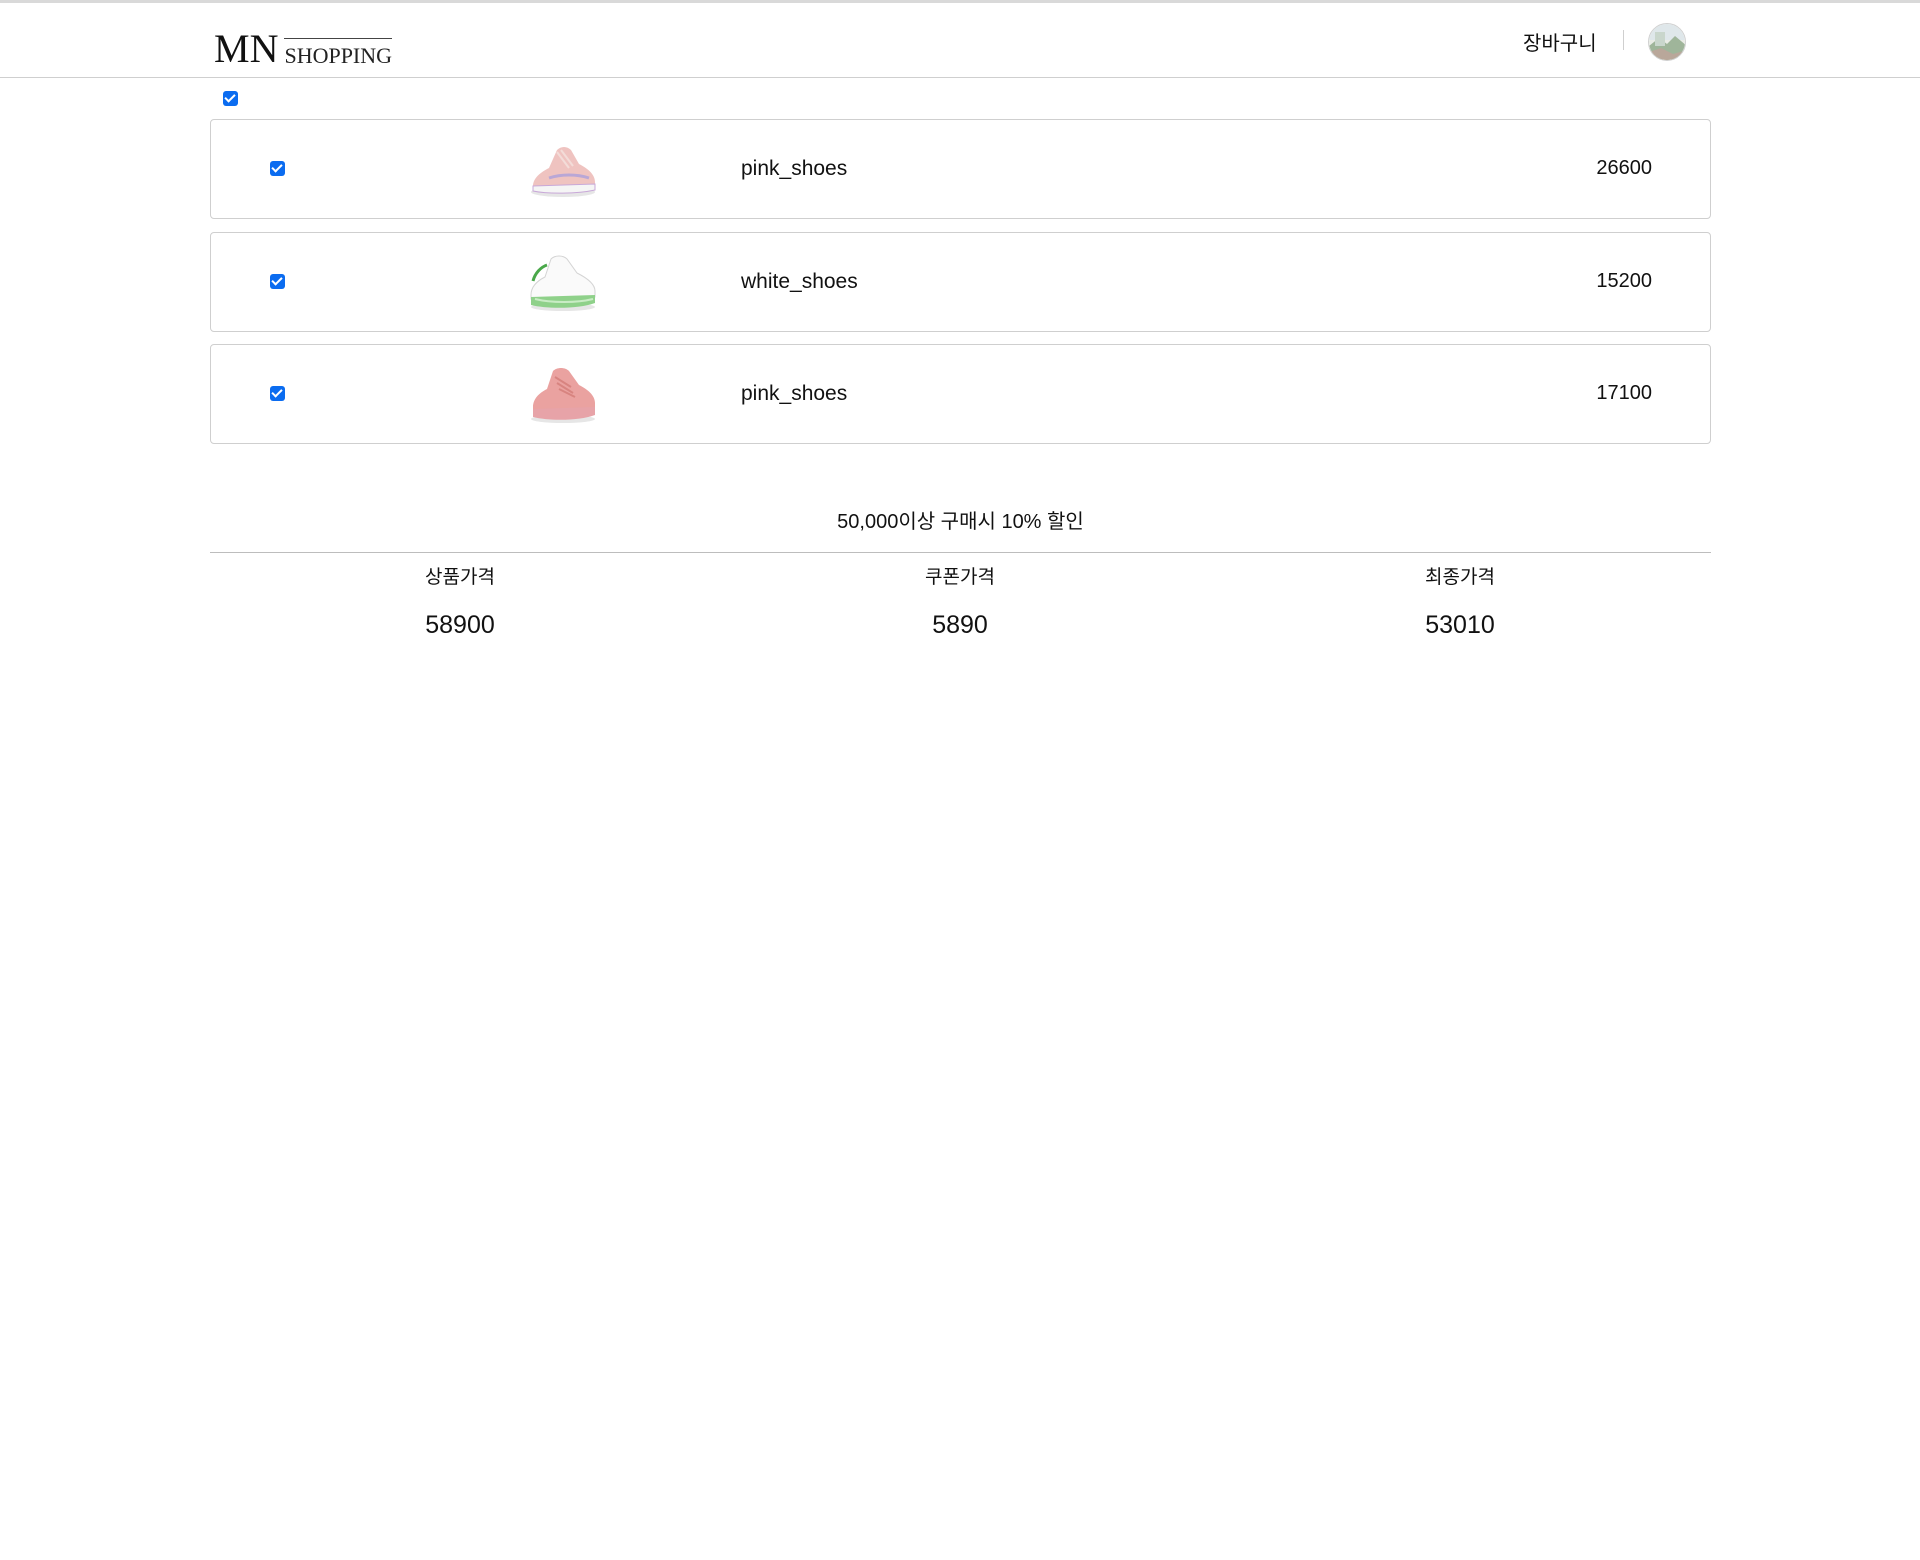  I want to click on final-price-value: 53010, so click(1460, 625).